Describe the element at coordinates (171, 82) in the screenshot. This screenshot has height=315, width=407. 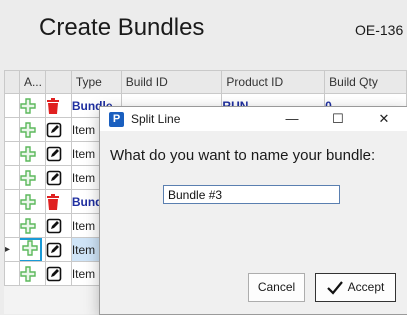
I see `grid-header-build-id: Build ID` at that location.